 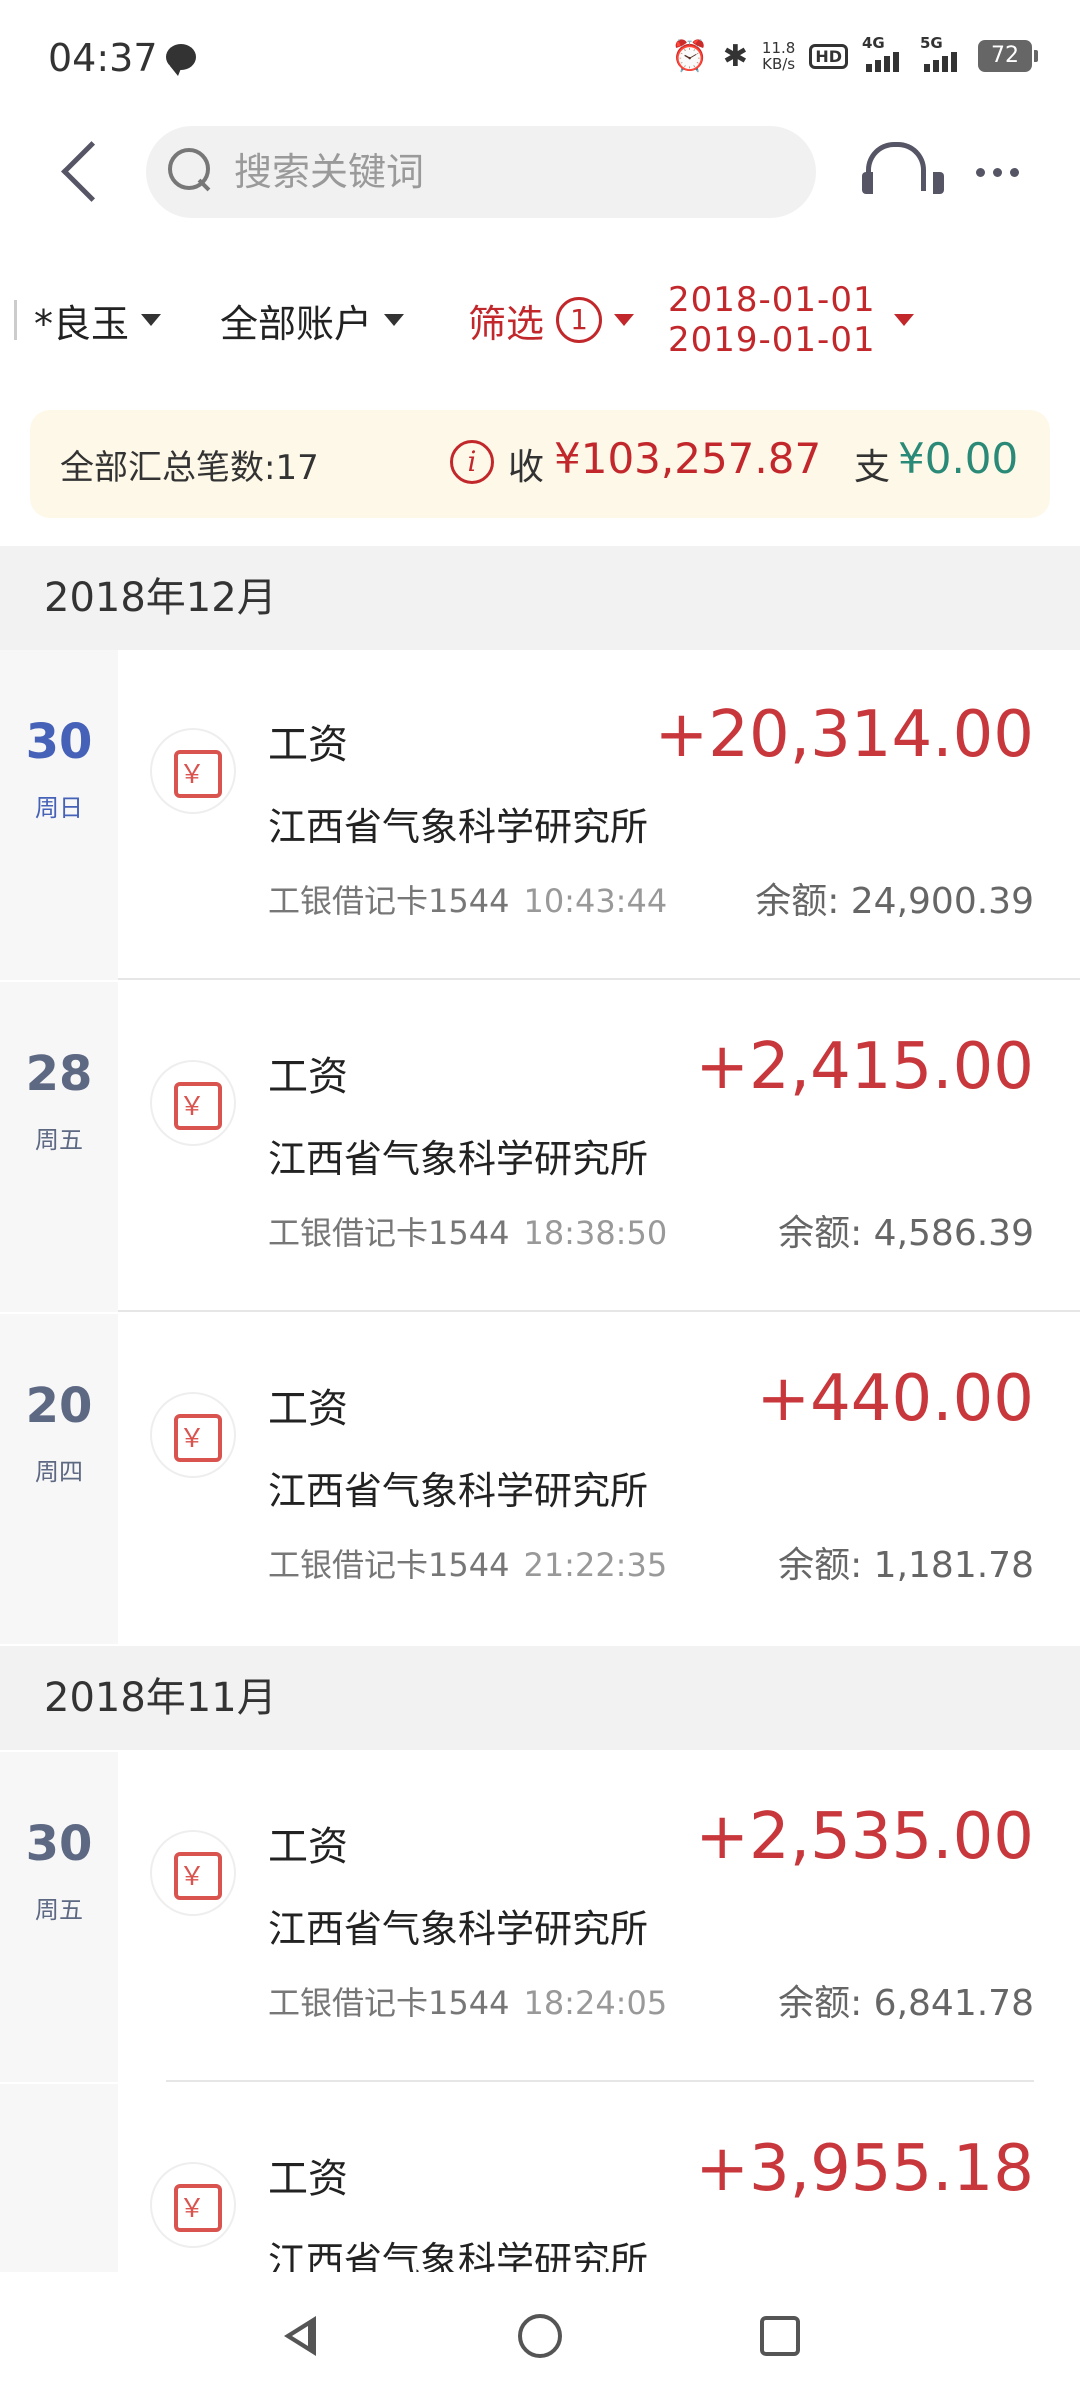 What do you see at coordinates (595, 2003) in the screenshot?
I see `transaction-time: 18:24:05` at bounding box center [595, 2003].